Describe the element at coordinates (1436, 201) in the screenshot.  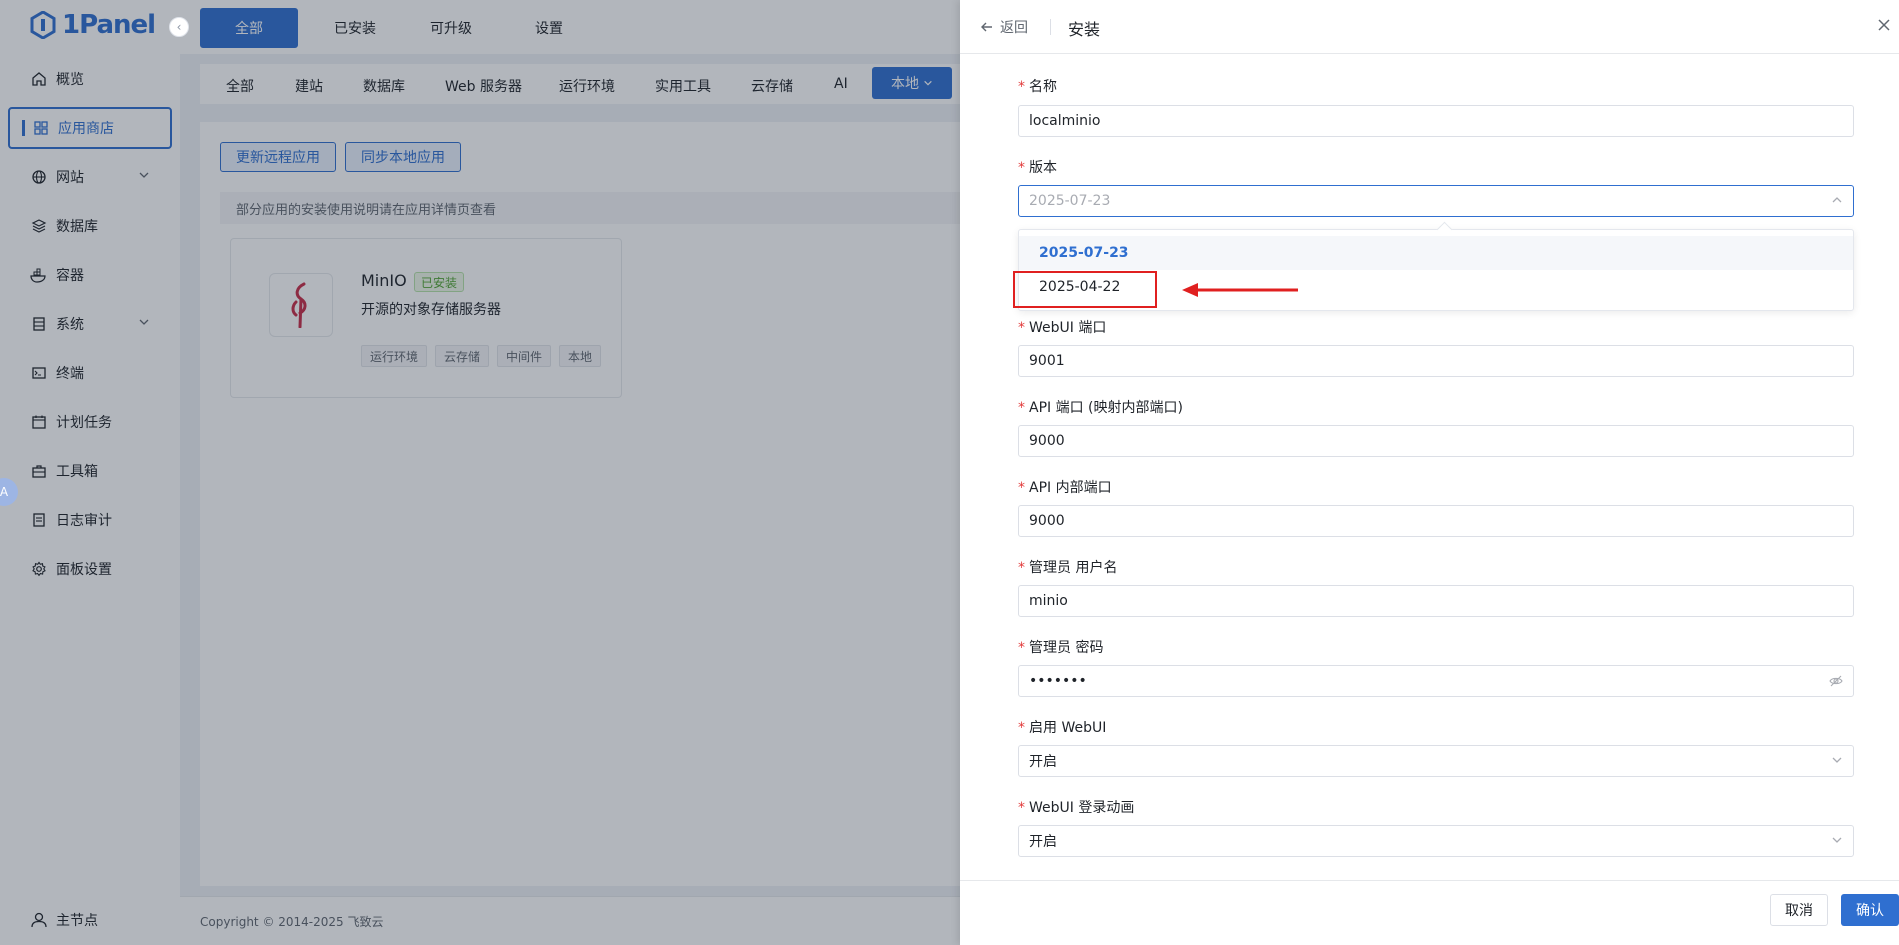
I see `version-select: 2025-07-23` at that location.